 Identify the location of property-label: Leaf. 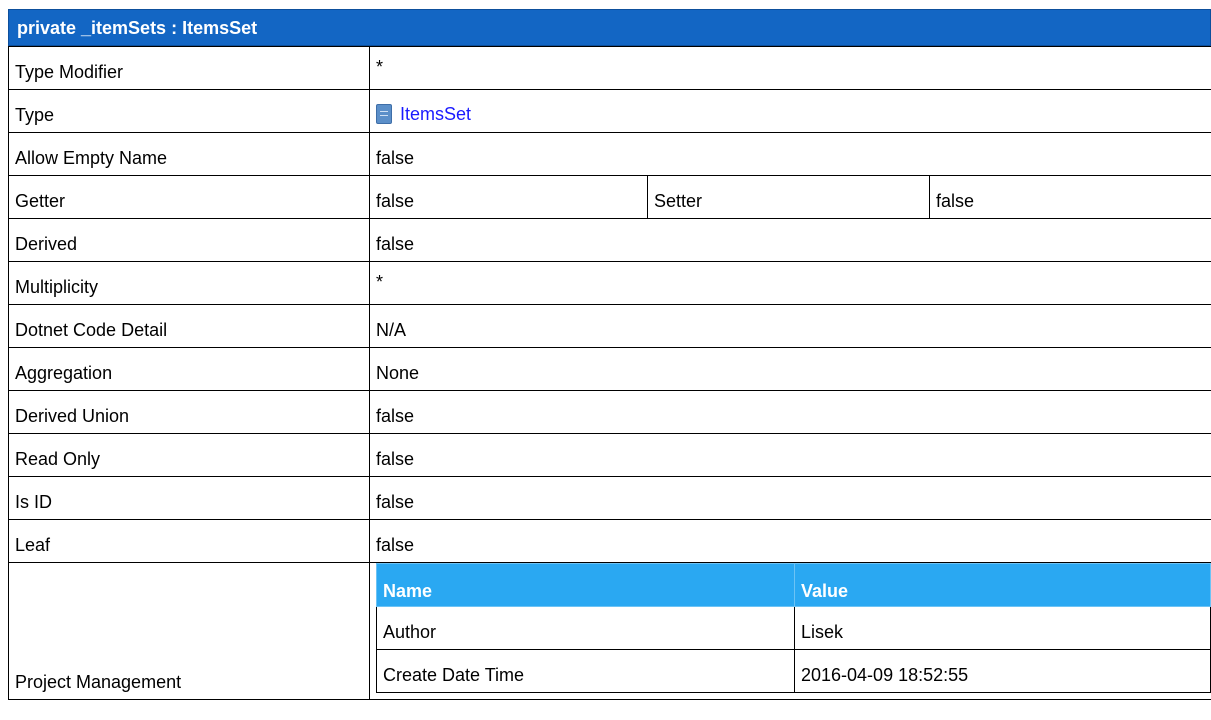
(189, 541).